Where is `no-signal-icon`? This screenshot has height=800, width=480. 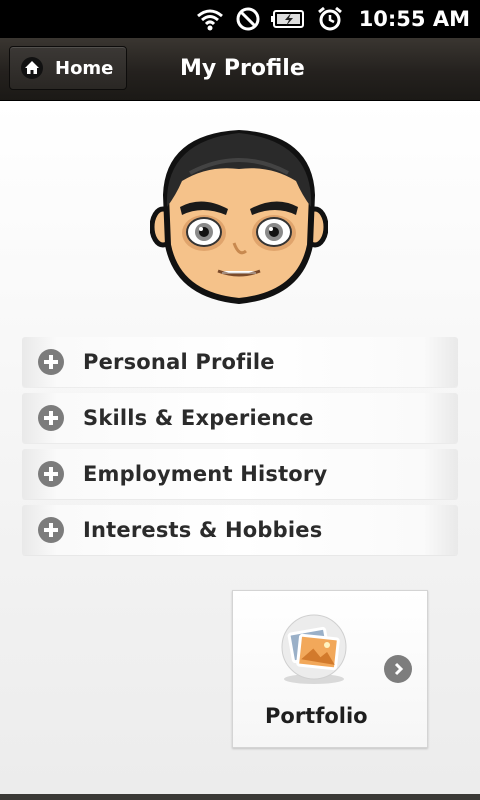
no-signal-icon is located at coordinates (248, 19).